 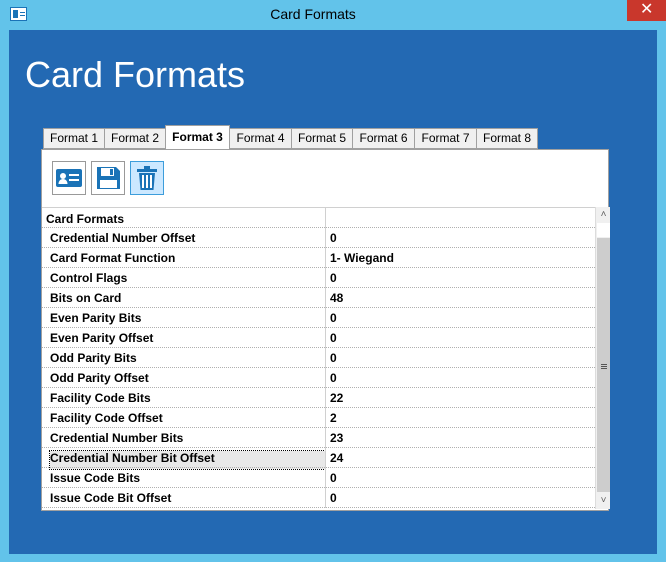 I want to click on property-row: Odd Parity Bits 0, so click(x=318, y=358).